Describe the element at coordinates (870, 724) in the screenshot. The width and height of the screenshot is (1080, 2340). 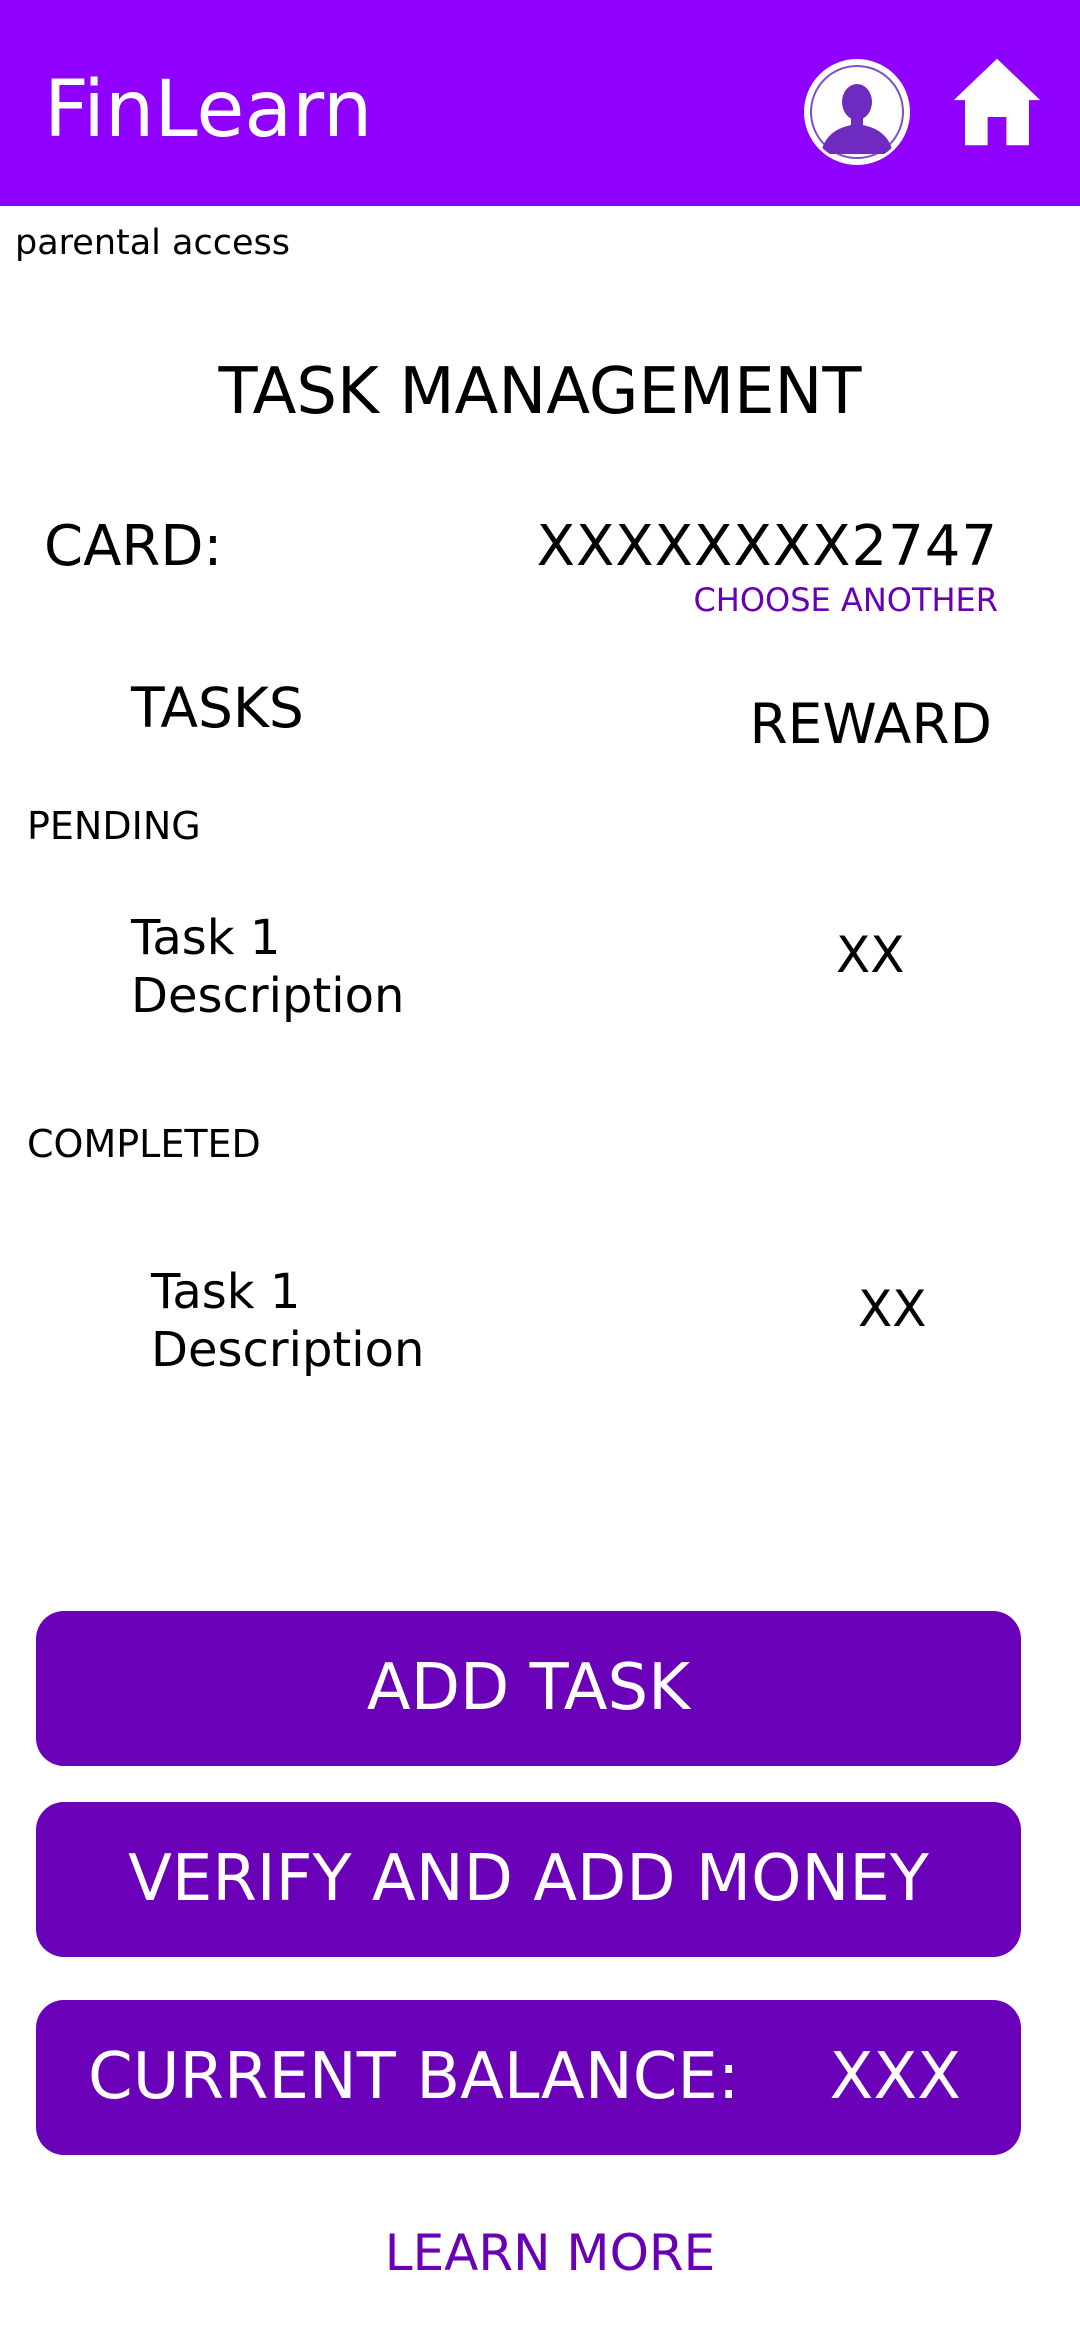
I see `reward-column-header: REWARD` at that location.